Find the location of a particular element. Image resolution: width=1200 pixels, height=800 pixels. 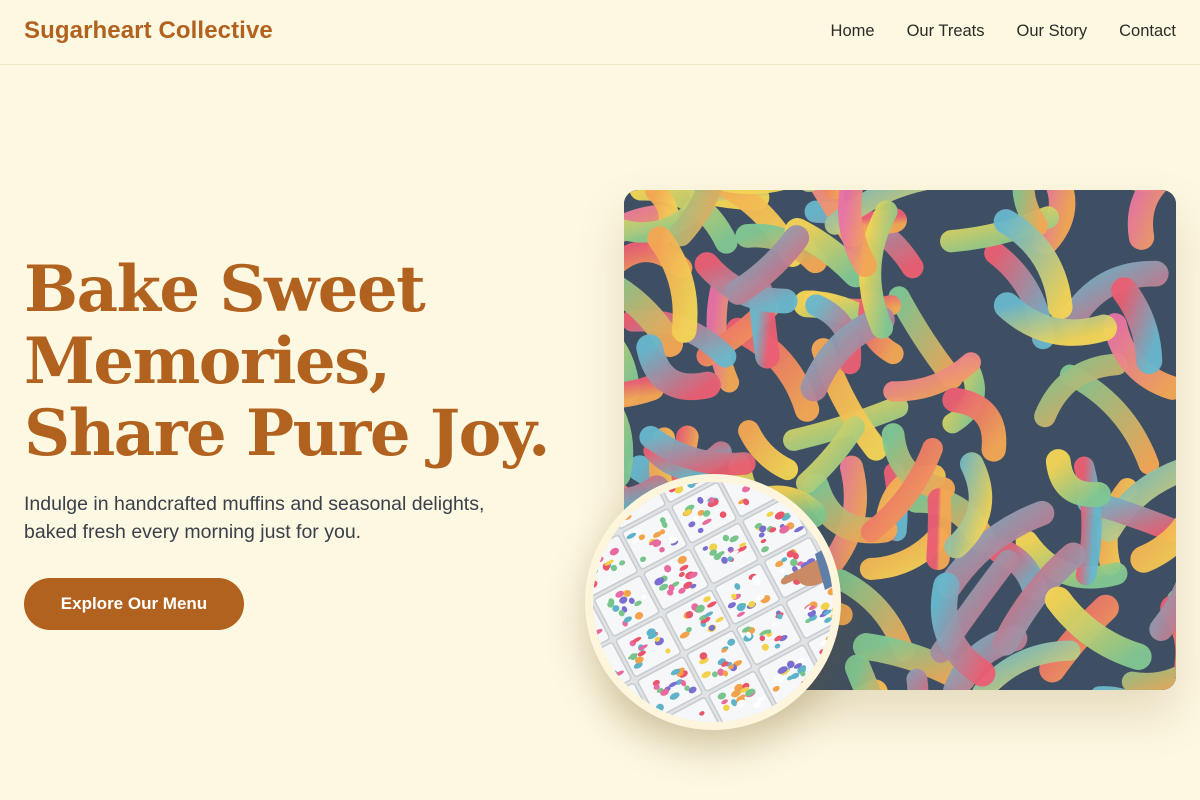

hero-subtitle-line: baked fresh every morning just for you. is located at coordinates (193, 532).